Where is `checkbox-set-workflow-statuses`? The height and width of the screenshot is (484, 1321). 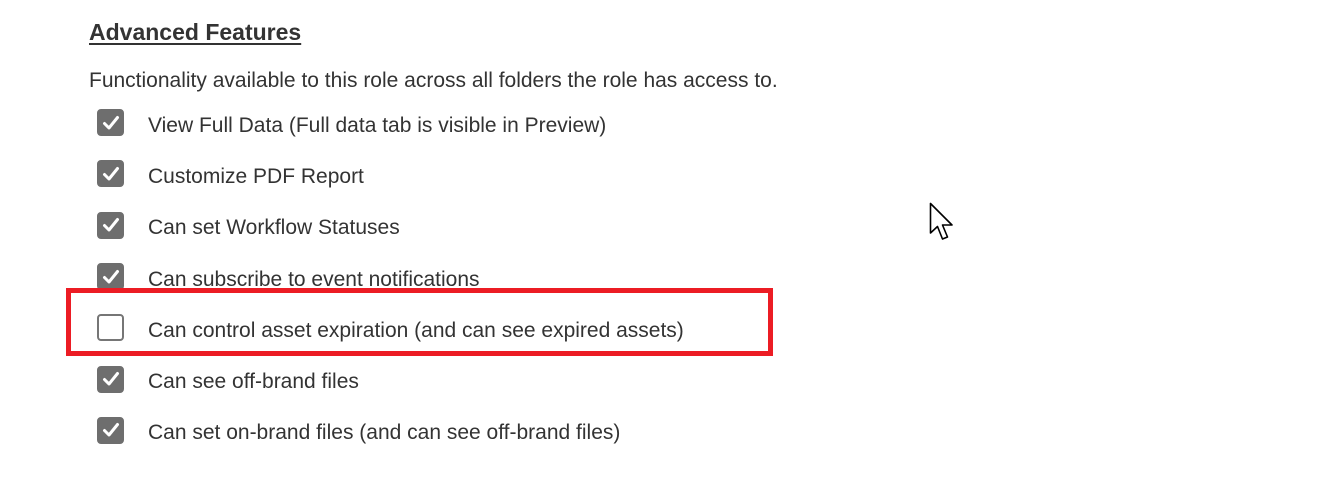
checkbox-set-workflow-statuses is located at coordinates (110, 225).